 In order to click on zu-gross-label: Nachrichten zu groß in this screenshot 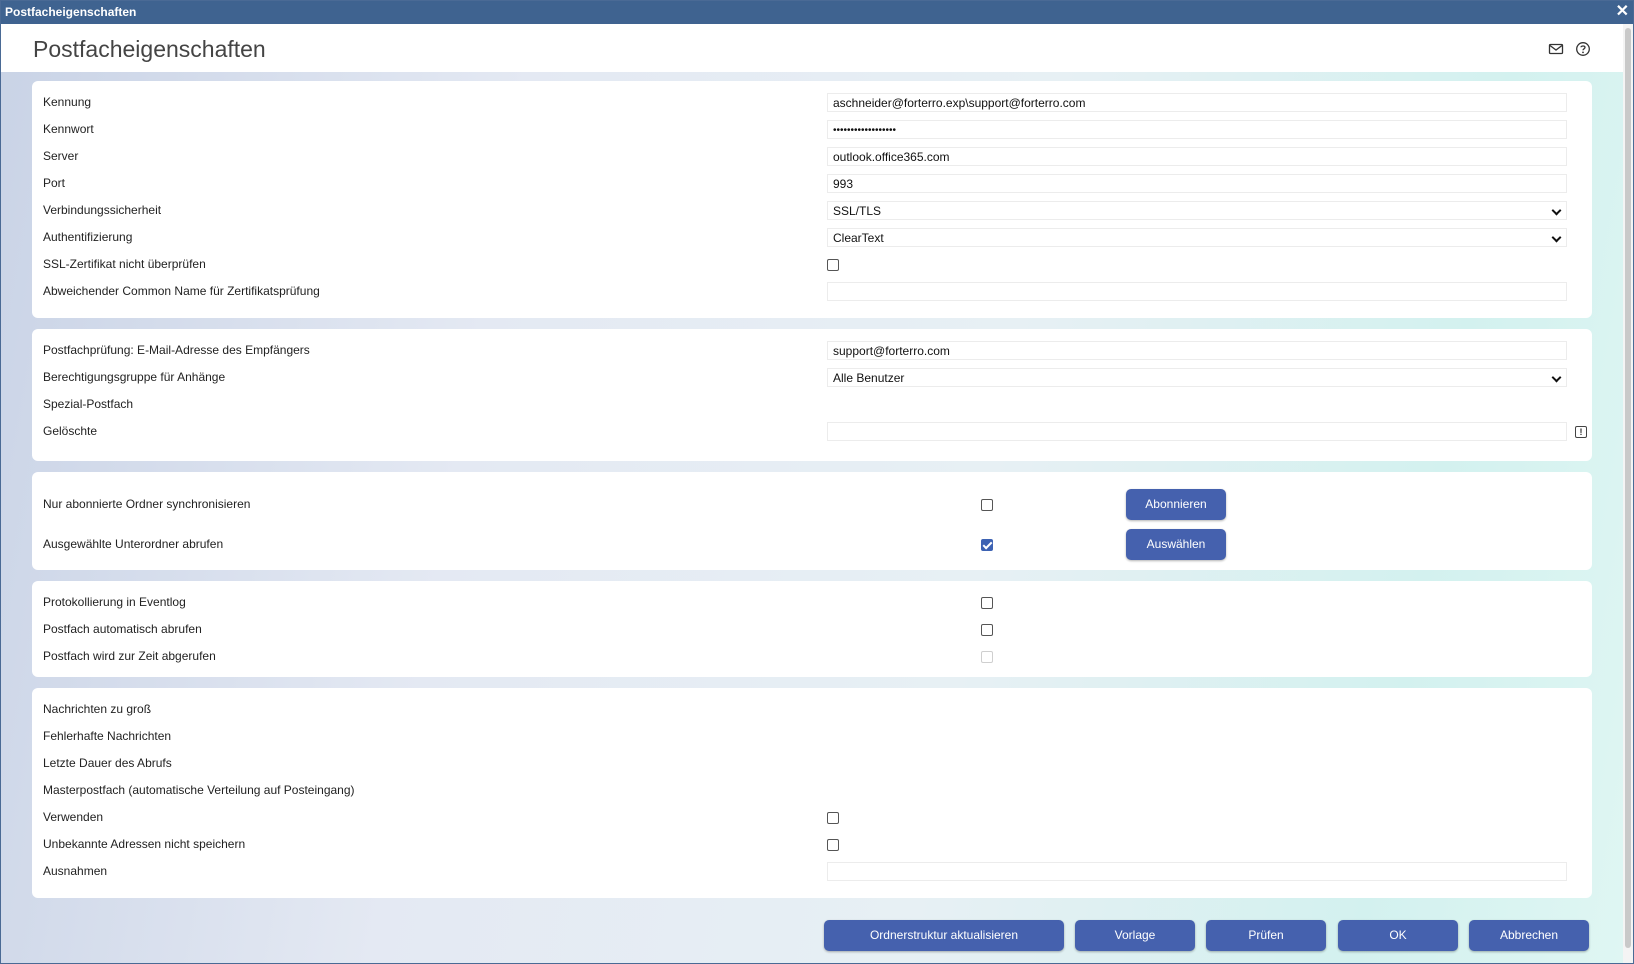, I will do `click(97, 709)`.